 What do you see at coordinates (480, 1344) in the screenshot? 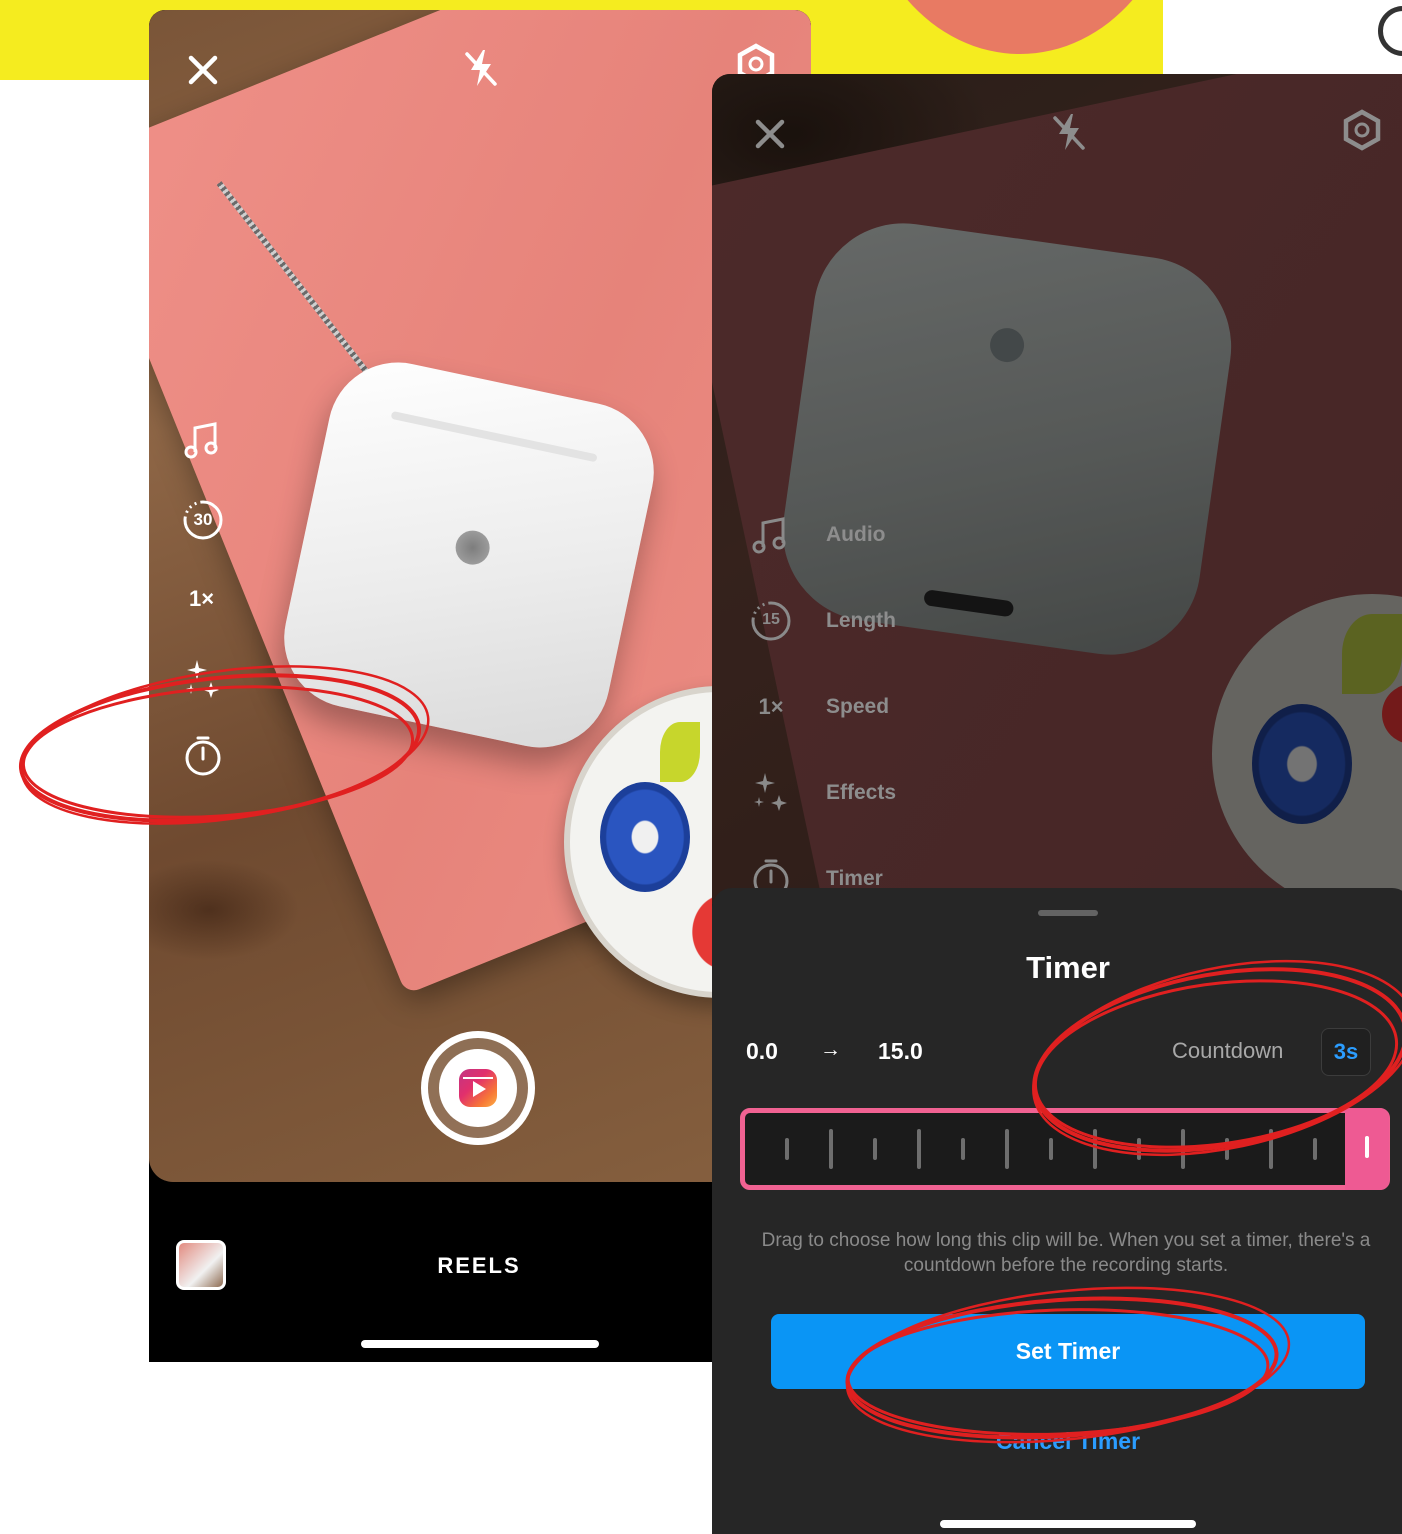
I see `home-indicator` at bounding box center [480, 1344].